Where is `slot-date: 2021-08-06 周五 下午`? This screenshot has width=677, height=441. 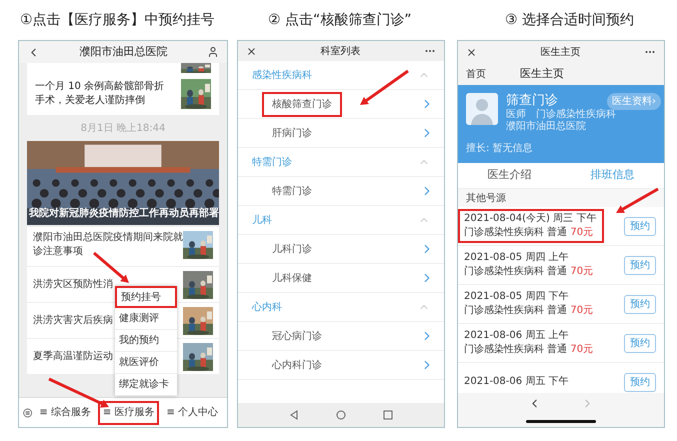
slot-date: 2021-08-06 周五 下午 is located at coordinates (516, 382).